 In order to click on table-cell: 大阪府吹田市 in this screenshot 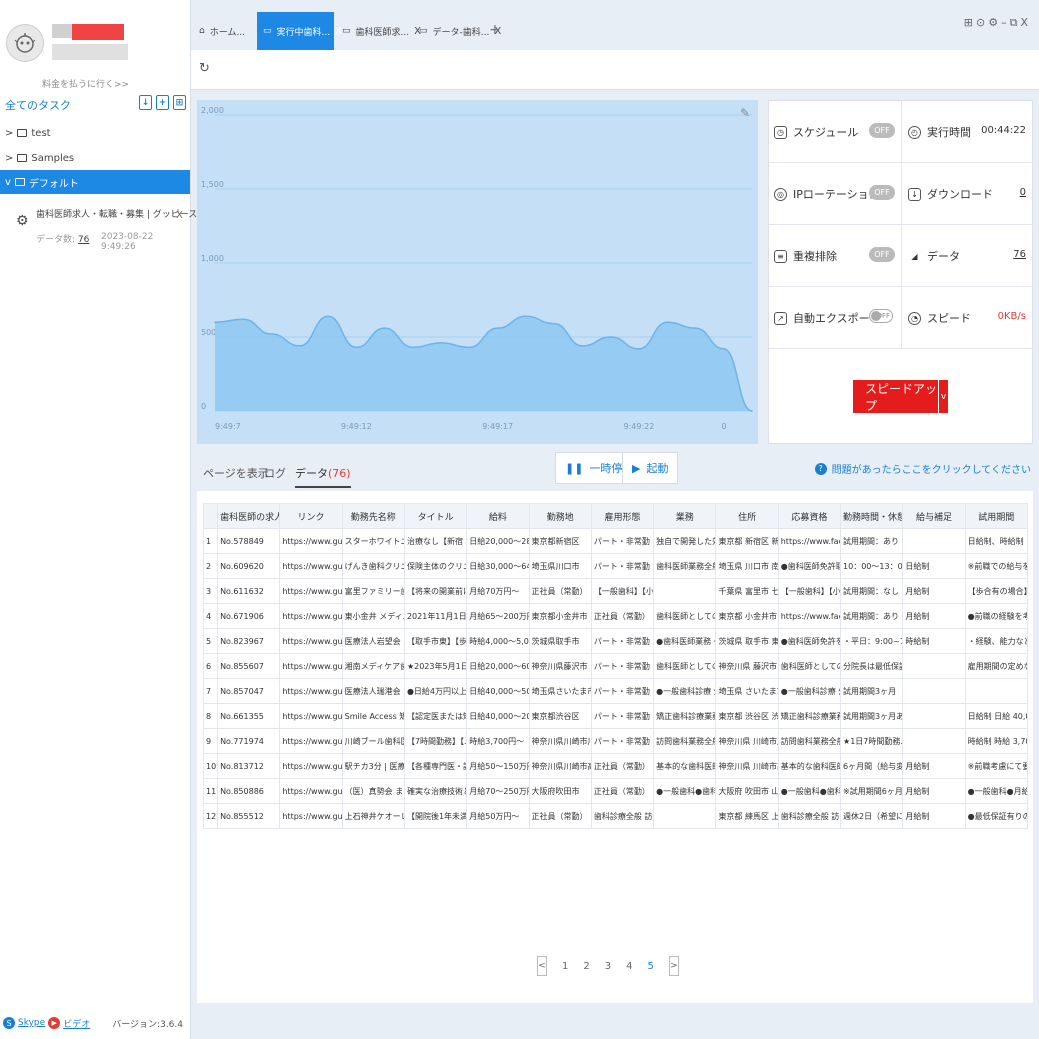, I will do `click(560, 791)`.